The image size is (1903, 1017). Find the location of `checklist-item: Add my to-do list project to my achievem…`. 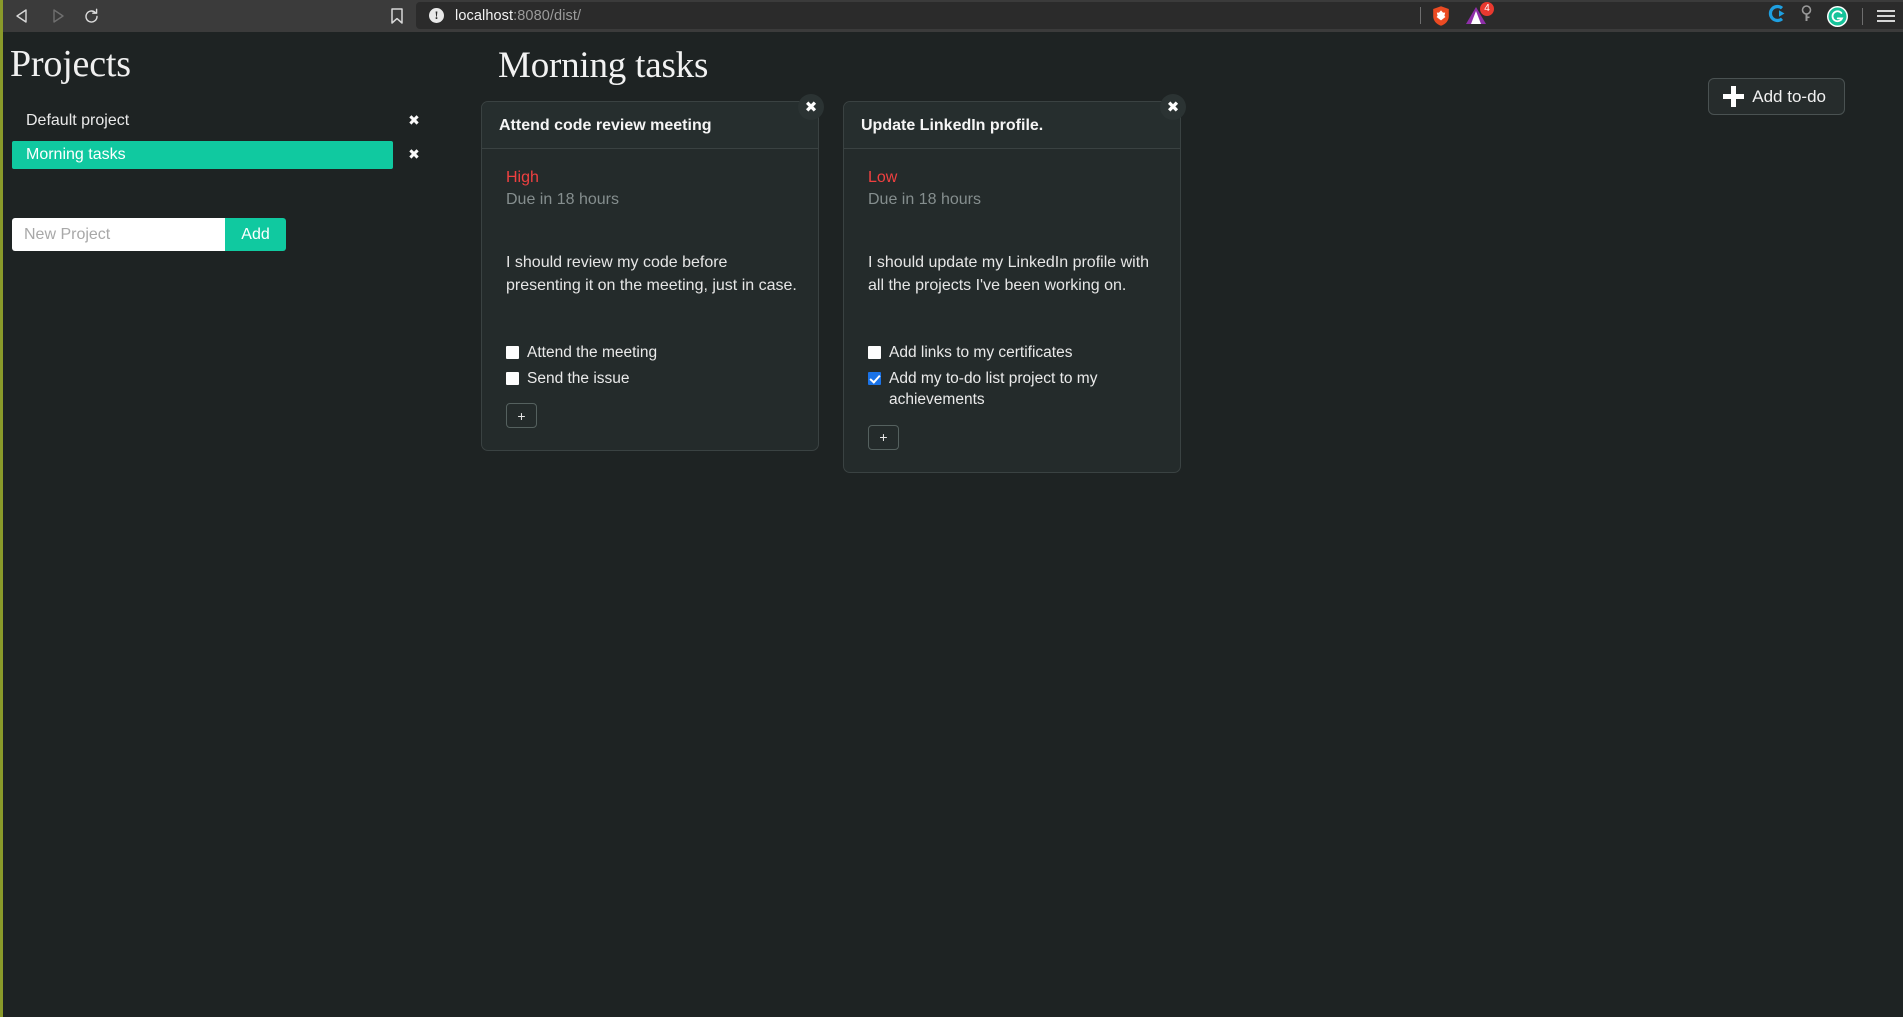

checklist-item: Add my to-do list project to my achievem… is located at coordinates (1014, 389).